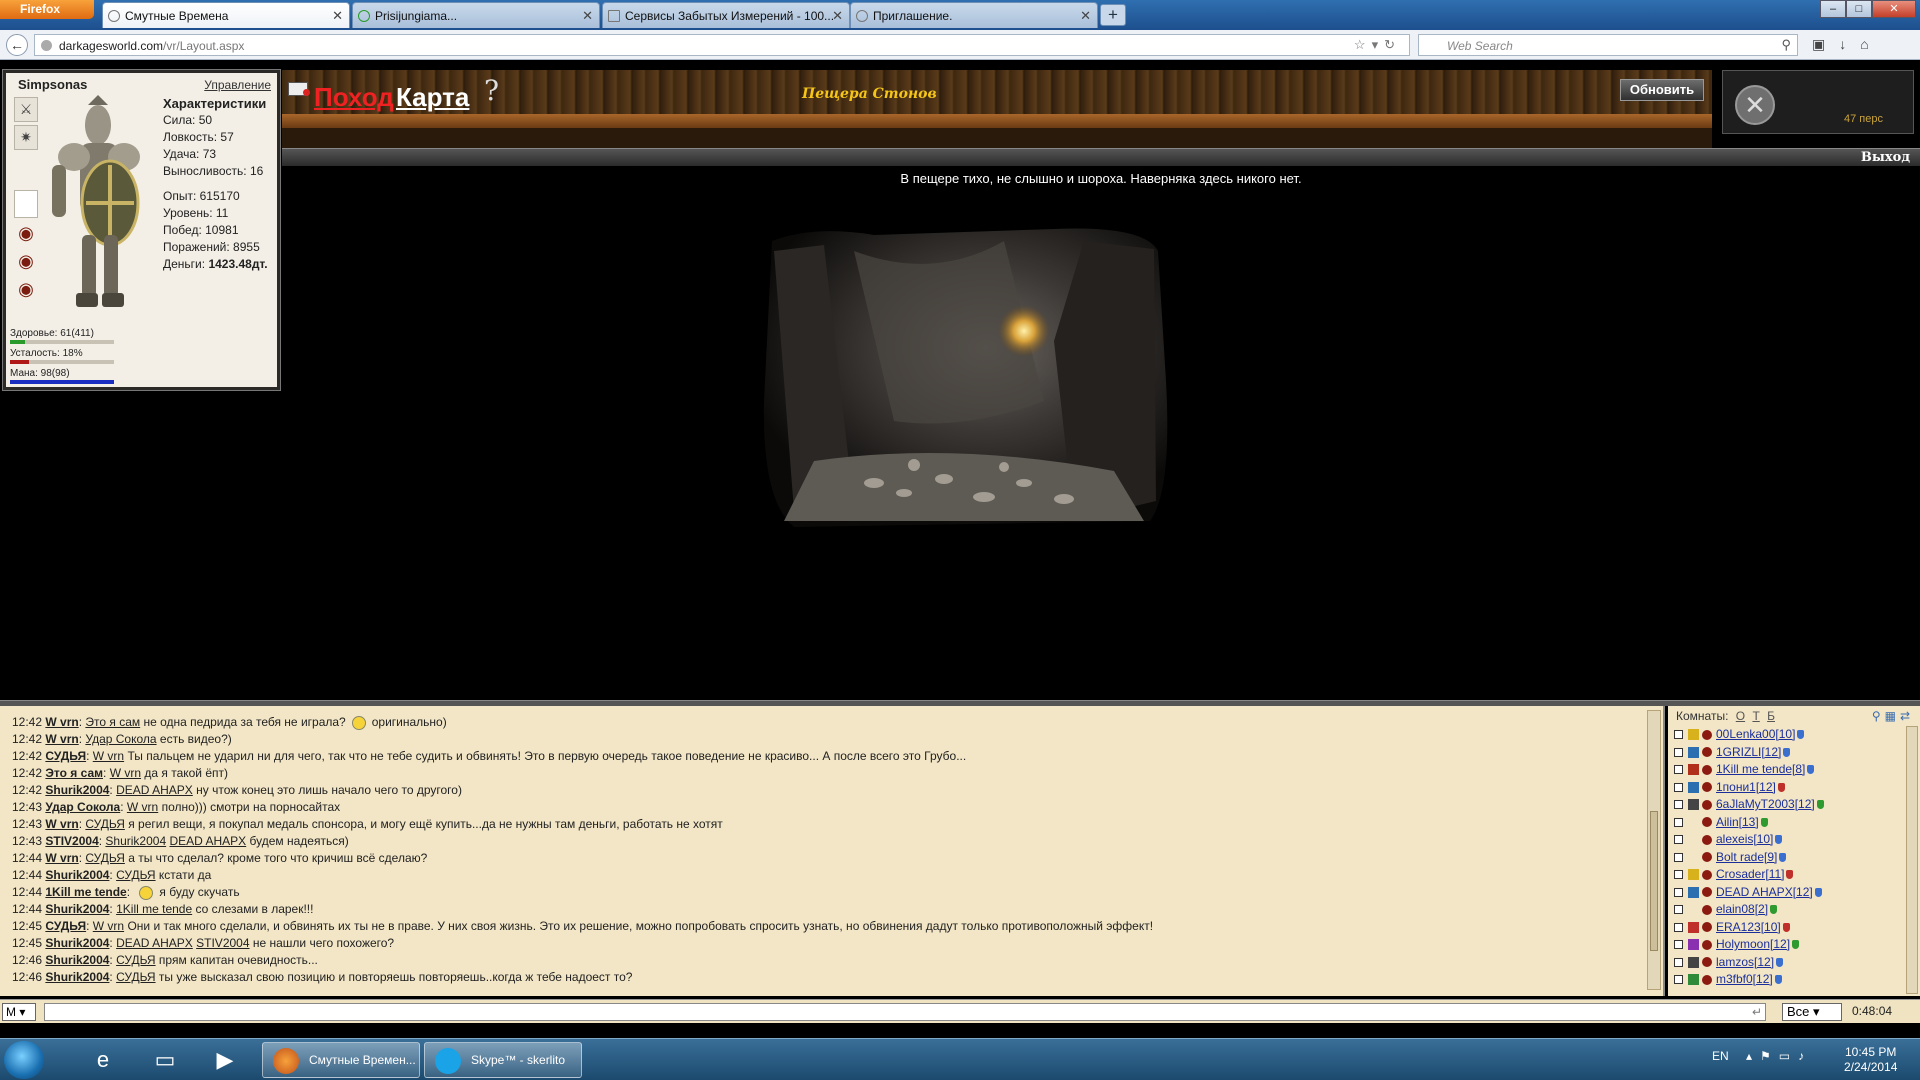 This screenshot has height=1080, width=1920. I want to click on sword-icon: ⚔, so click(26, 109).